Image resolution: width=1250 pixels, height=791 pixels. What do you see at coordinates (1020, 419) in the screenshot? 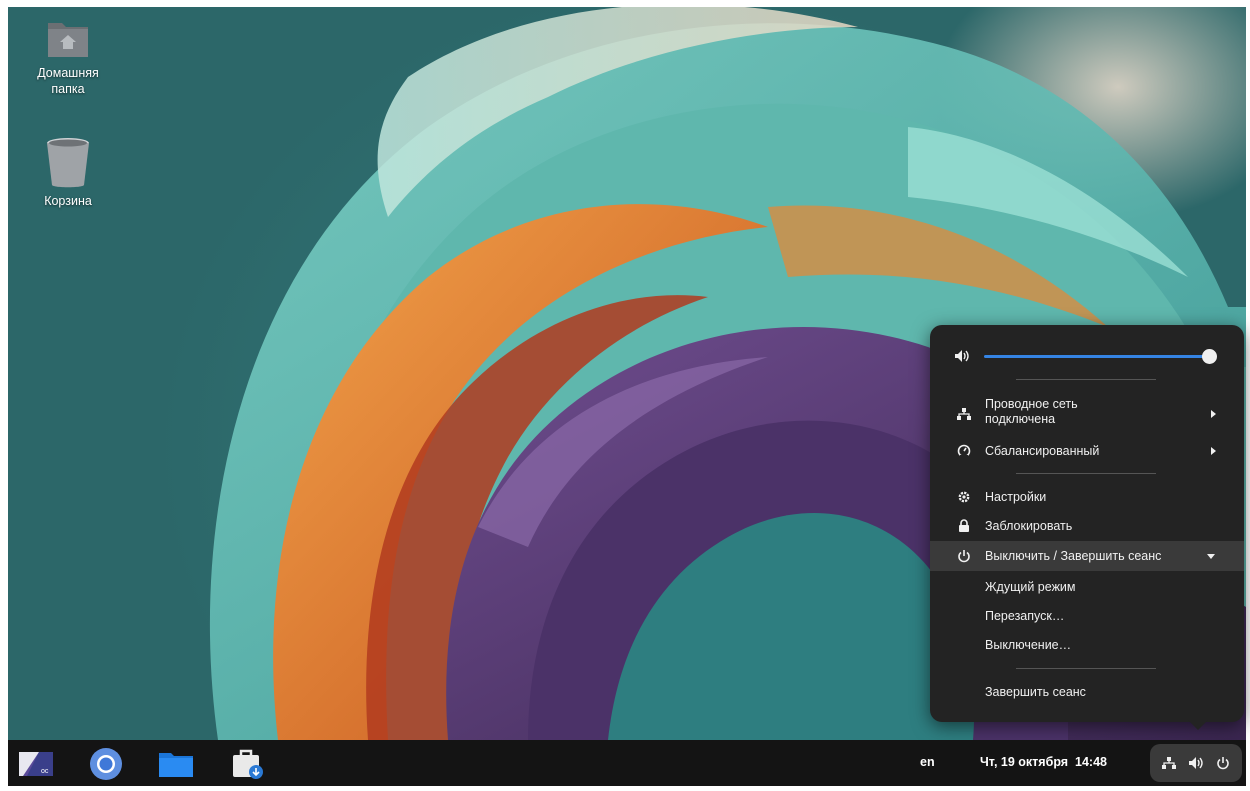
I see `network-label-line2: подключена` at bounding box center [1020, 419].